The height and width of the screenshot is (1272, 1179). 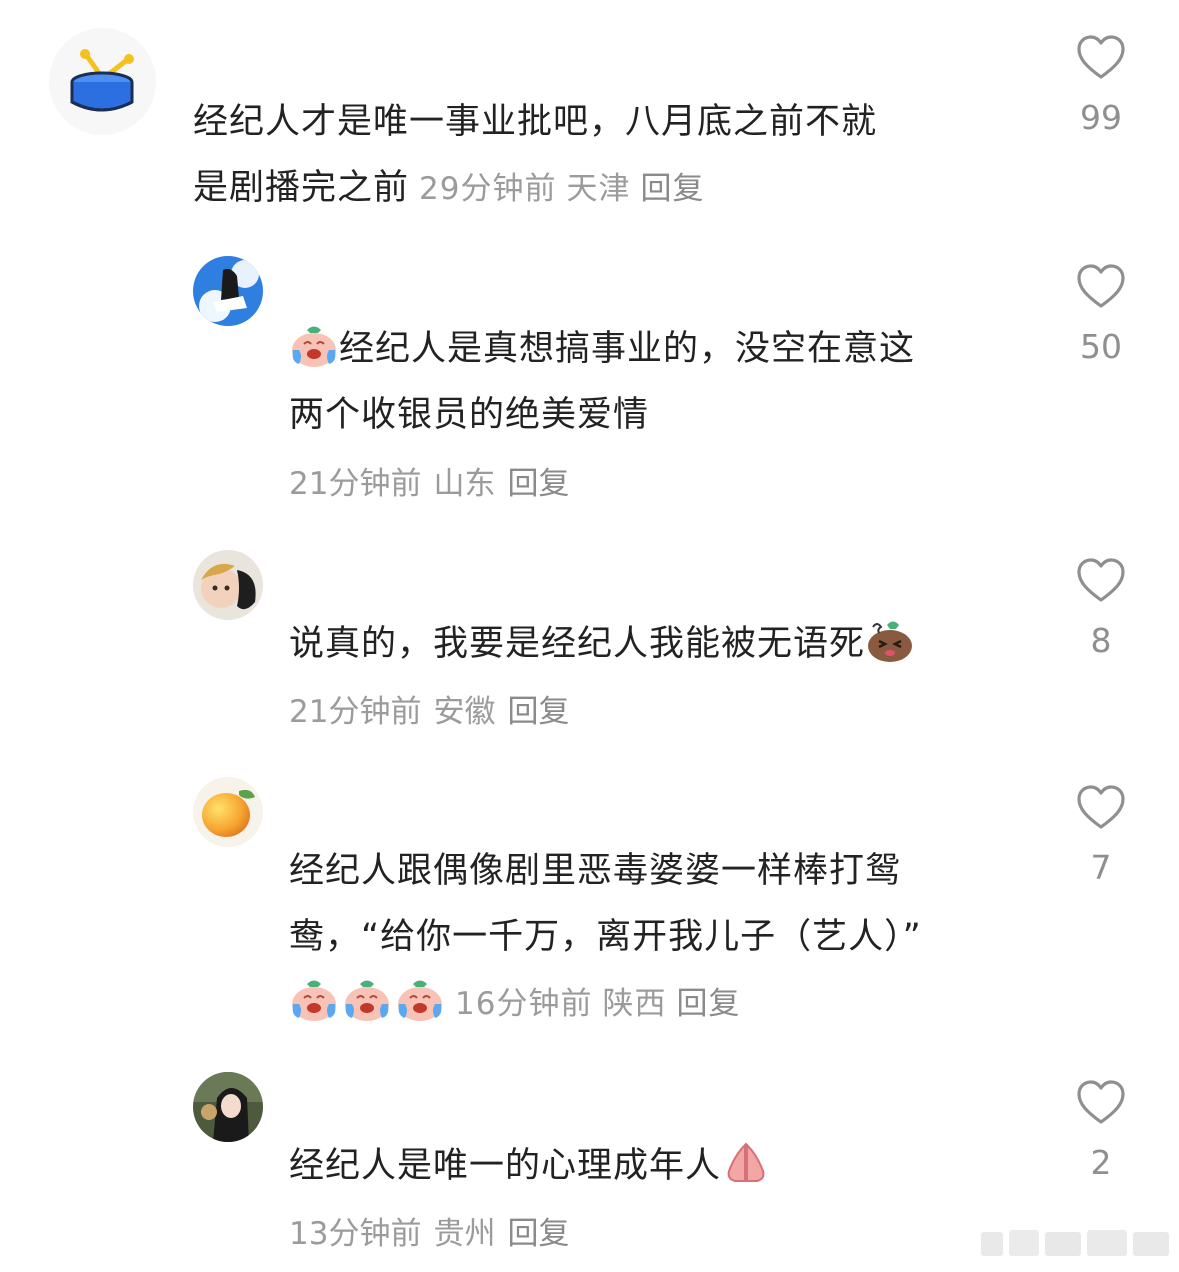 I want to click on watermark-logo, so click(x=1075, y=1243).